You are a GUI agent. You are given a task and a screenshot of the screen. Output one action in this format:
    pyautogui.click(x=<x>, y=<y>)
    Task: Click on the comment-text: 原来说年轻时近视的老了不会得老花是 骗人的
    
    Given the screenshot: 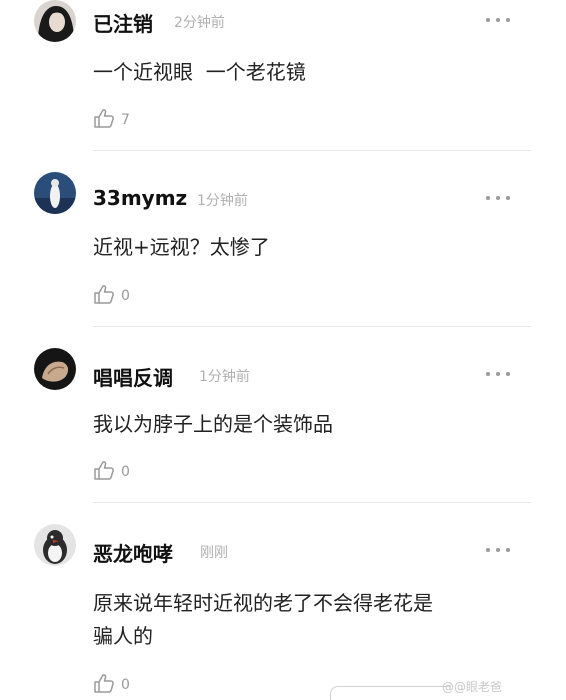 What is the action you would take?
    pyautogui.click(x=313, y=620)
    